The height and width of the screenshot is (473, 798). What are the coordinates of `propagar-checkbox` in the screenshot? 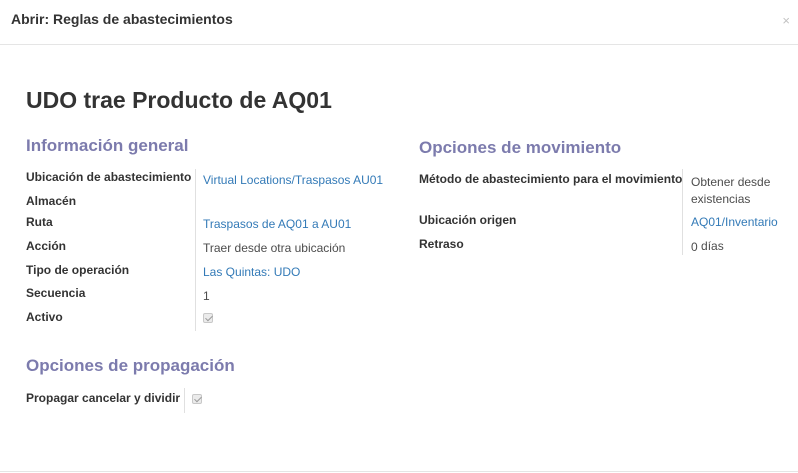 It's located at (197, 399).